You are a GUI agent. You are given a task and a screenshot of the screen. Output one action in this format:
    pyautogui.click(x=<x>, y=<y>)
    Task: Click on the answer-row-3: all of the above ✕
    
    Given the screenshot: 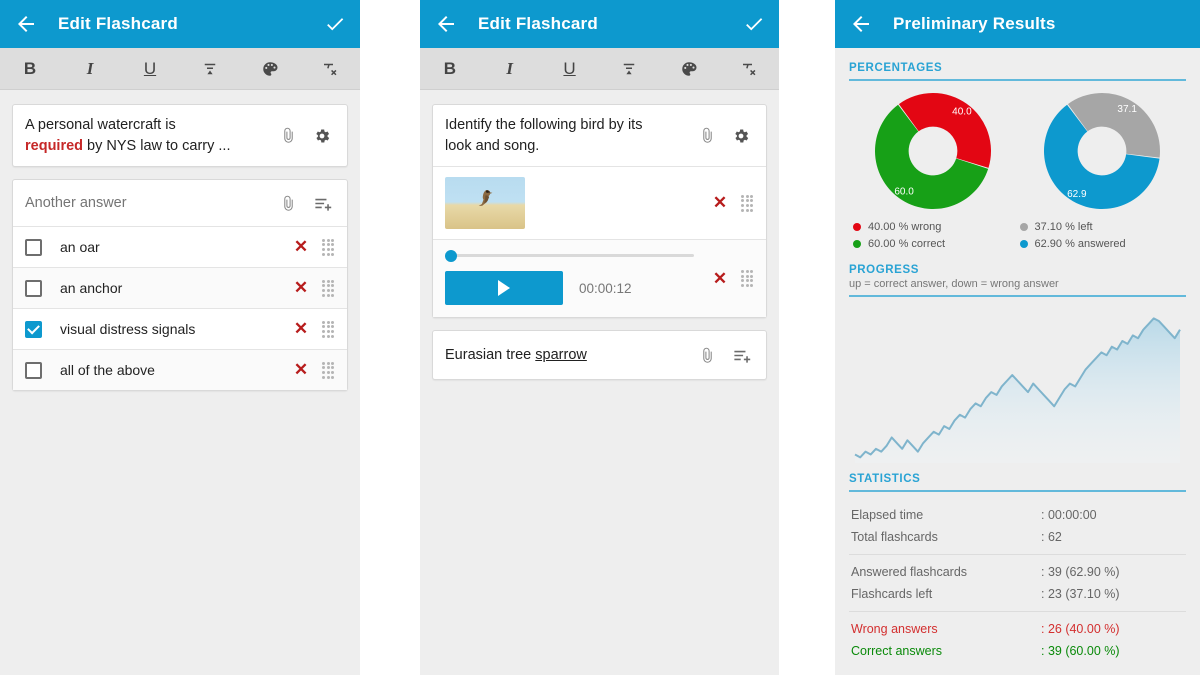 What is the action you would take?
    pyautogui.click(x=180, y=370)
    